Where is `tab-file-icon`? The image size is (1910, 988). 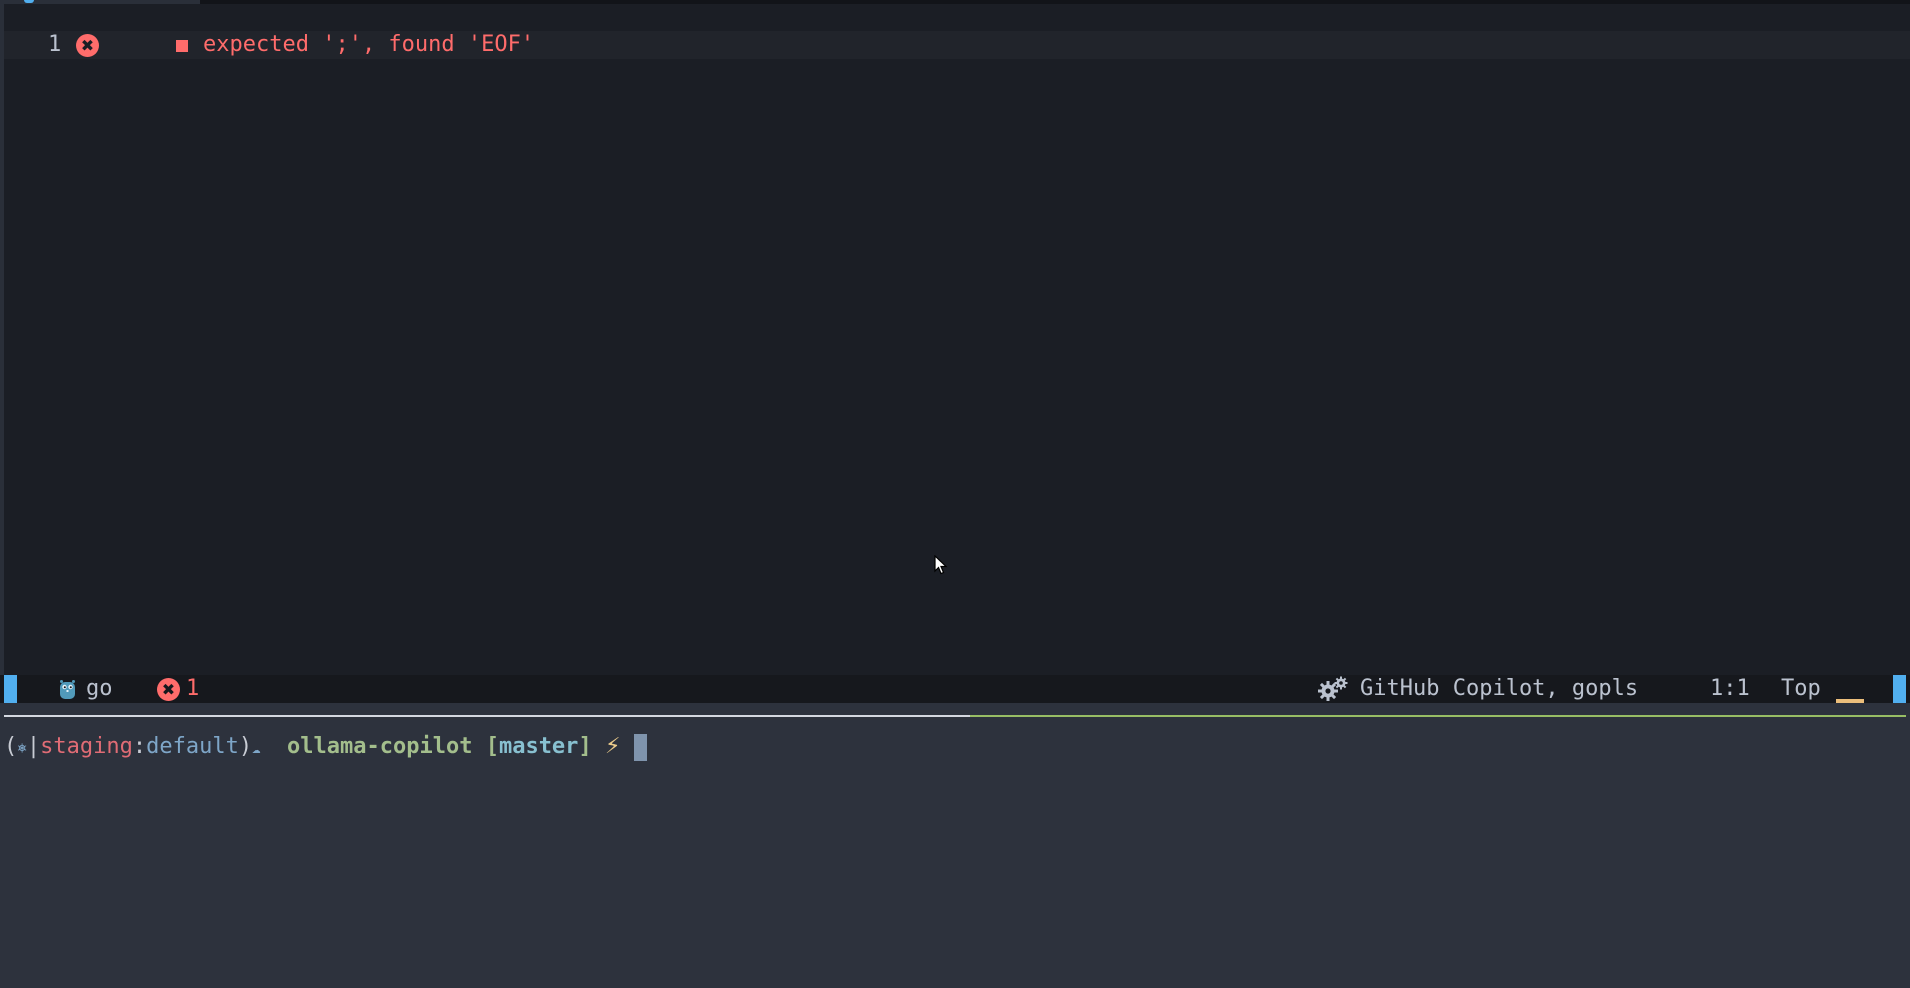
tab-file-icon is located at coordinates (29, 1).